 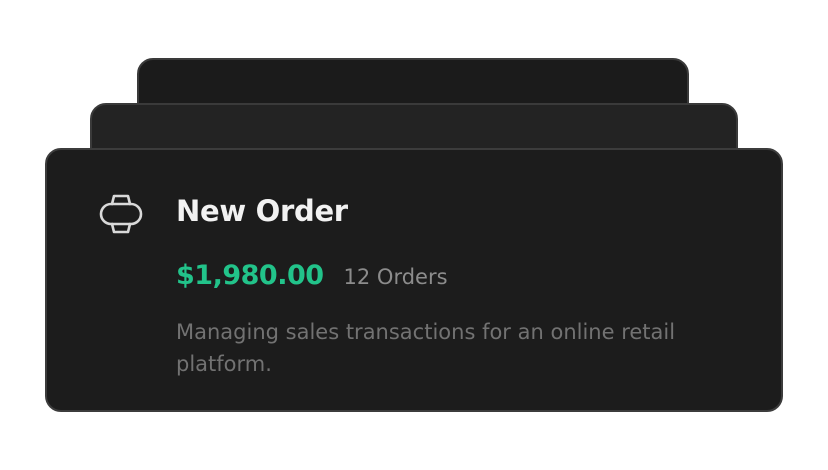 I want to click on watch-icon, so click(x=121, y=214).